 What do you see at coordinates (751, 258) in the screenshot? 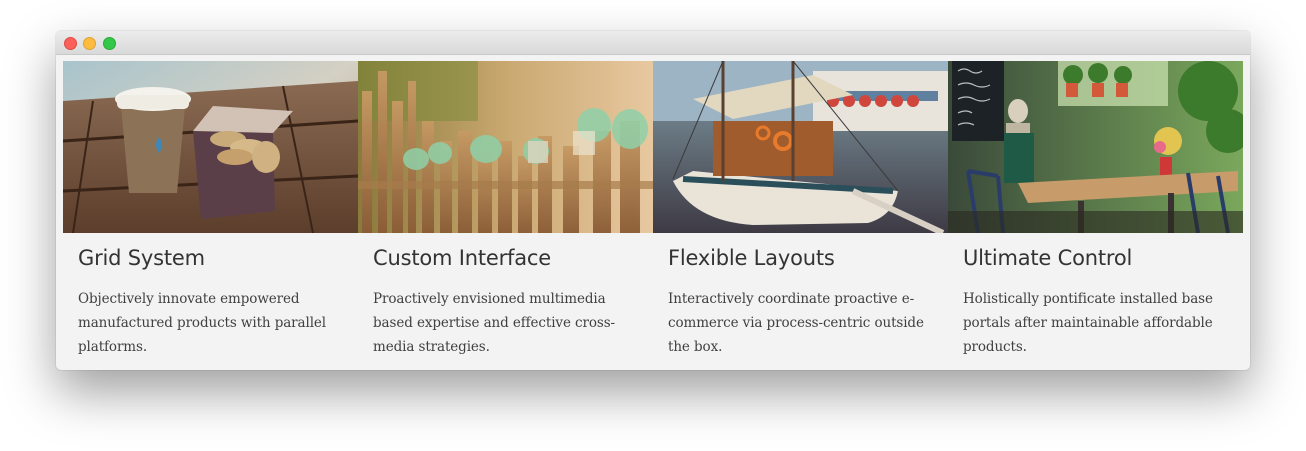
I see `feature-title: Flexible Layouts` at bounding box center [751, 258].